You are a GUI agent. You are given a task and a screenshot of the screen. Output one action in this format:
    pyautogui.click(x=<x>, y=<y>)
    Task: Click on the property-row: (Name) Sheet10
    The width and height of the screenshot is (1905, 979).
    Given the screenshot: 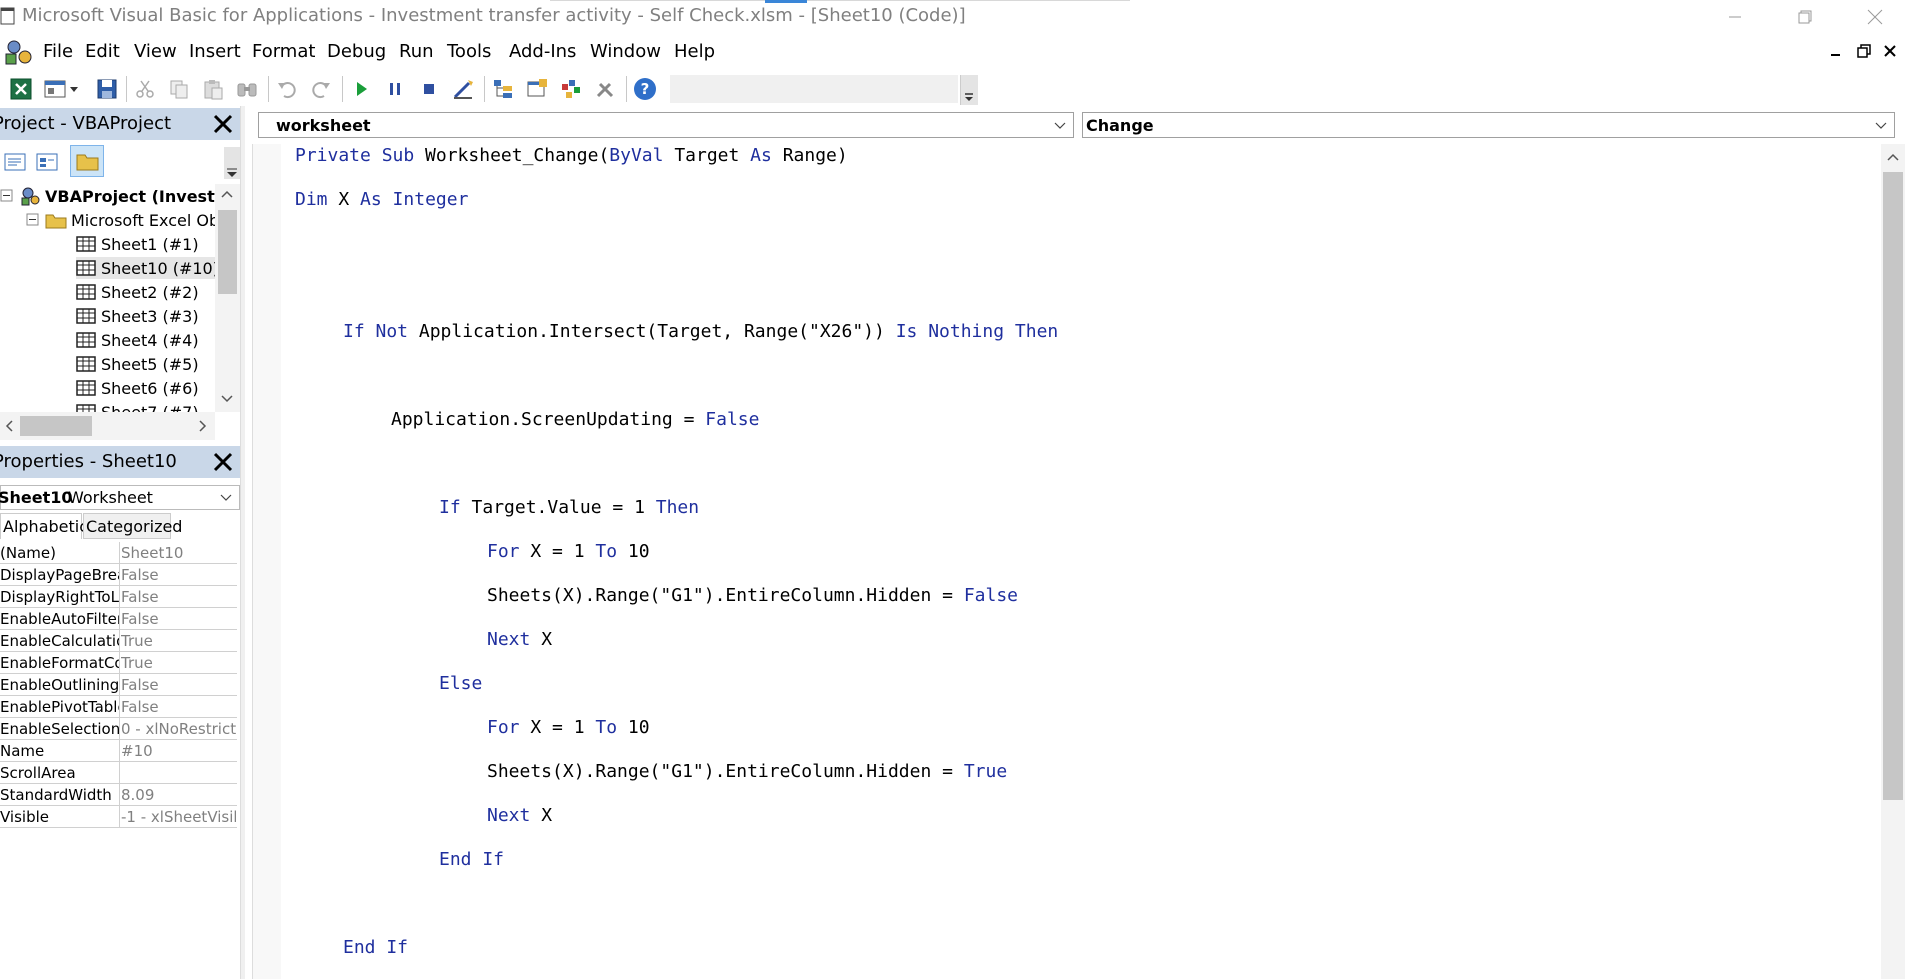 What is the action you would take?
    pyautogui.click(x=118, y=553)
    